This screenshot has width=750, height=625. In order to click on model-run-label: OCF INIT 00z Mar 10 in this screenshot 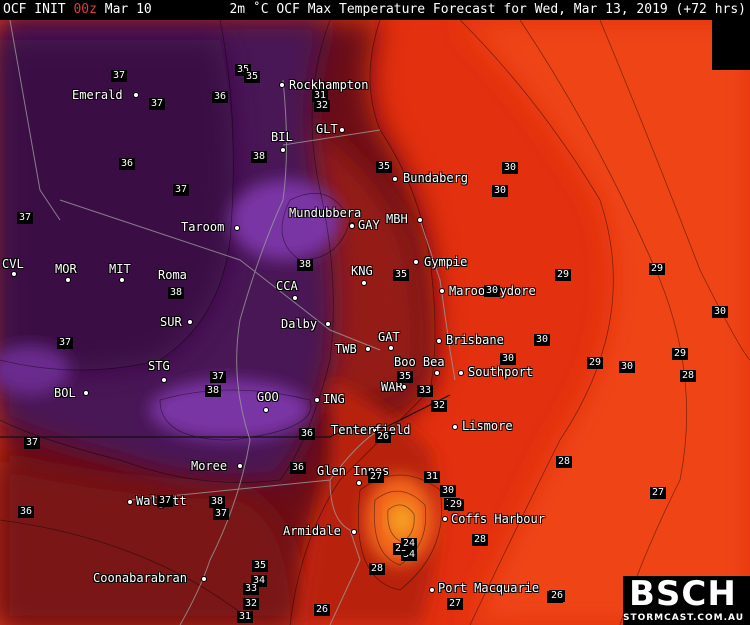, I will do `click(77, 10)`.